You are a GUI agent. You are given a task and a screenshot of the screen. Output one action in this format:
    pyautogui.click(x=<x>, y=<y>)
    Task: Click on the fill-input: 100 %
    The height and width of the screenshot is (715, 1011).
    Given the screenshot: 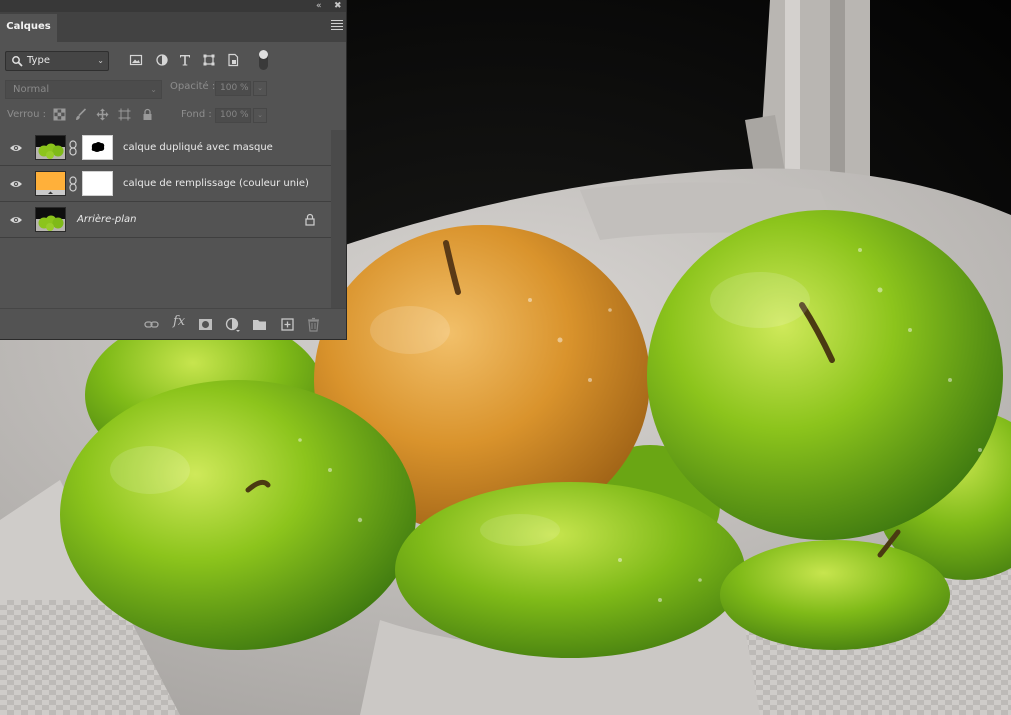 What is the action you would take?
    pyautogui.click(x=233, y=115)
    